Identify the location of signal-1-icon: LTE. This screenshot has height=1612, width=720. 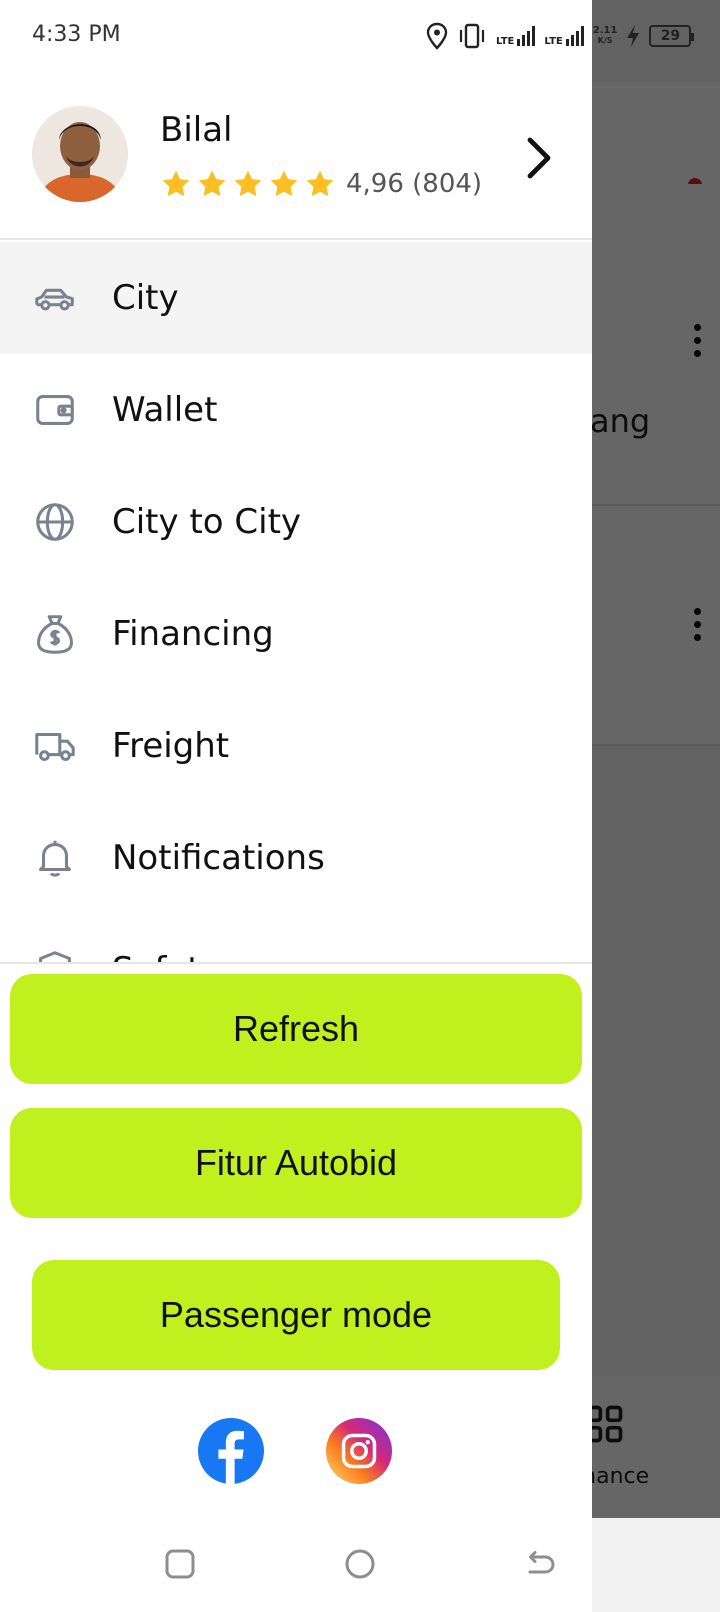
(516, 36).